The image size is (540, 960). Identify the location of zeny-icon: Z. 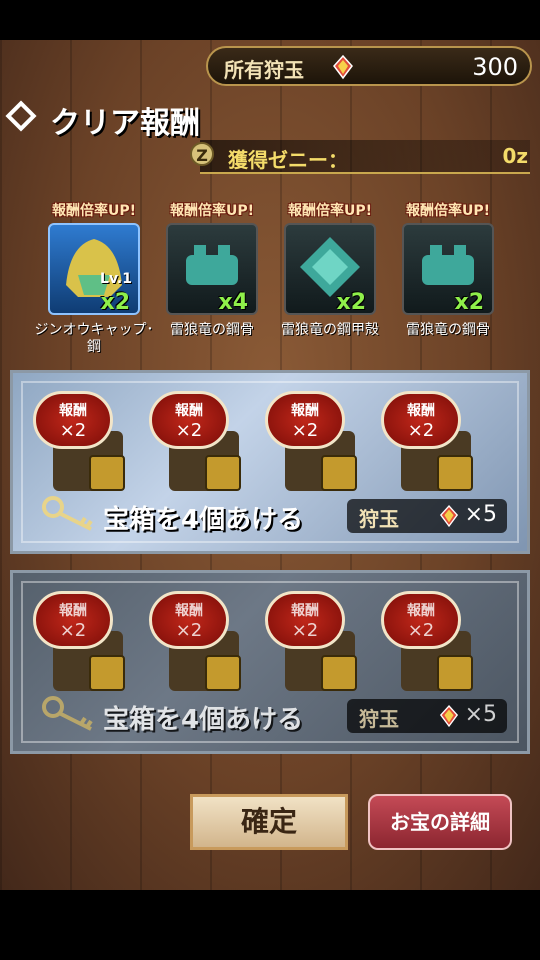
(202, 154).